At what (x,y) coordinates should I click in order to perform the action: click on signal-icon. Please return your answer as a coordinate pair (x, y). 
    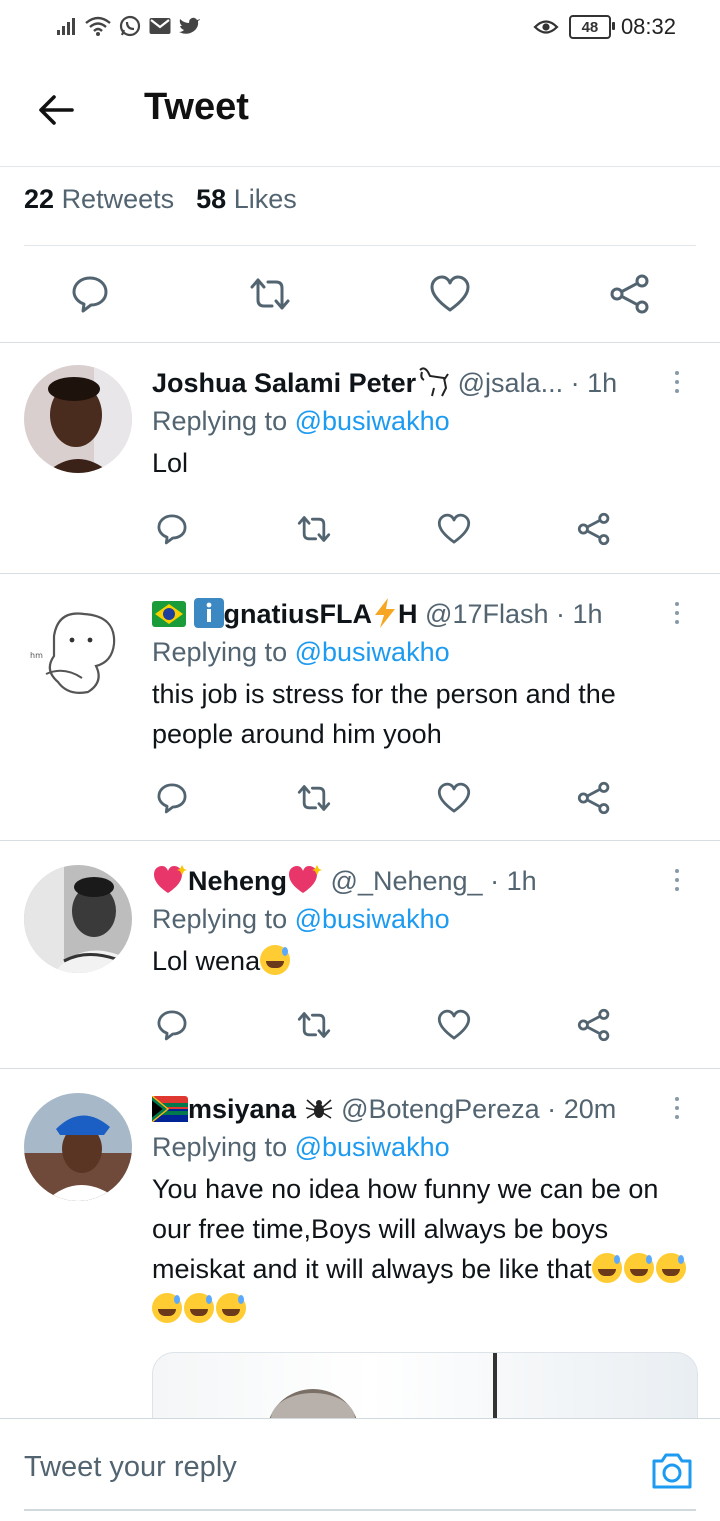
    Looking at the image, I should click on (66, 26).